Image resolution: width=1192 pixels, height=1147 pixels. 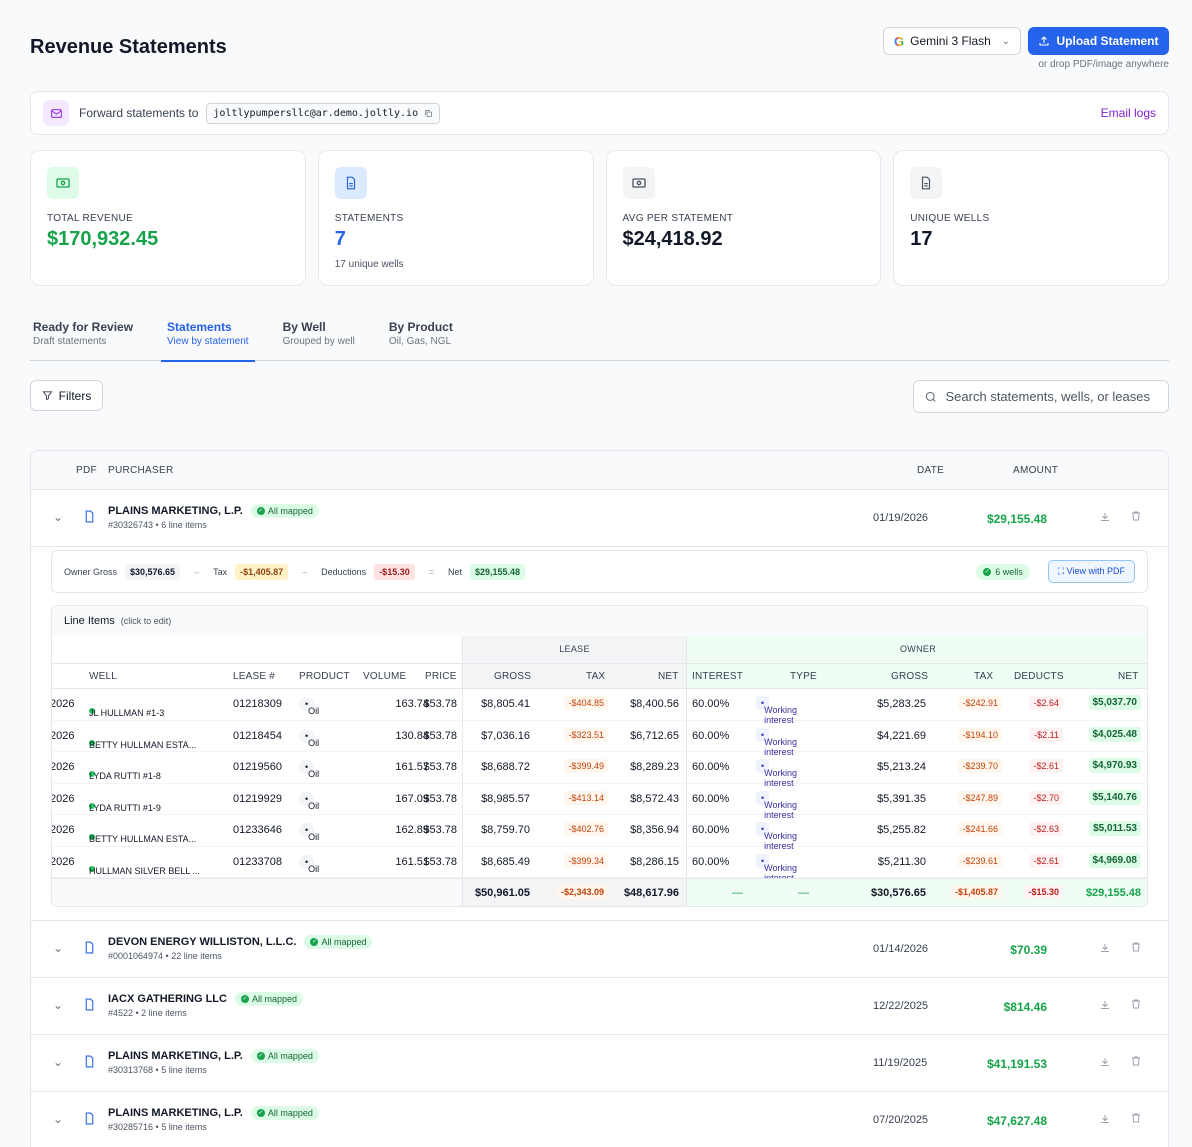 What do you see at coordinates (1114, 765) in the screenshot?
I see `owner-net: $4,970.93` at bounding box center [1114, 765].